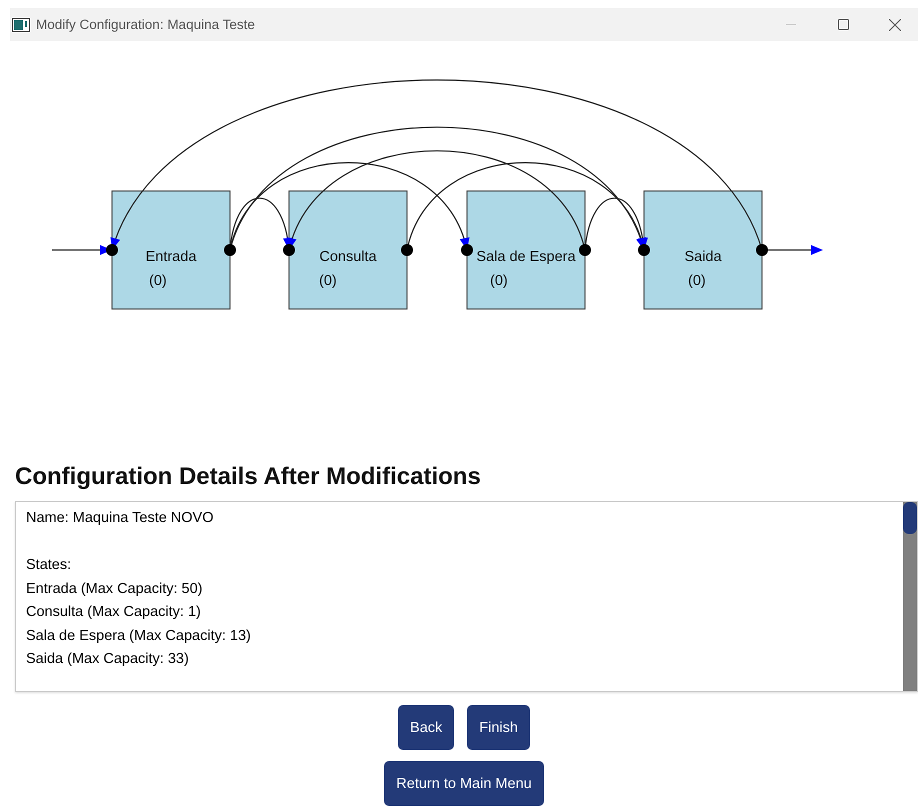 Image resolution: width=918 pixels, height=812 pixels. Describe the element at coordinates (49, 565) in the screenshot. I see `details-line: States:` at that location.